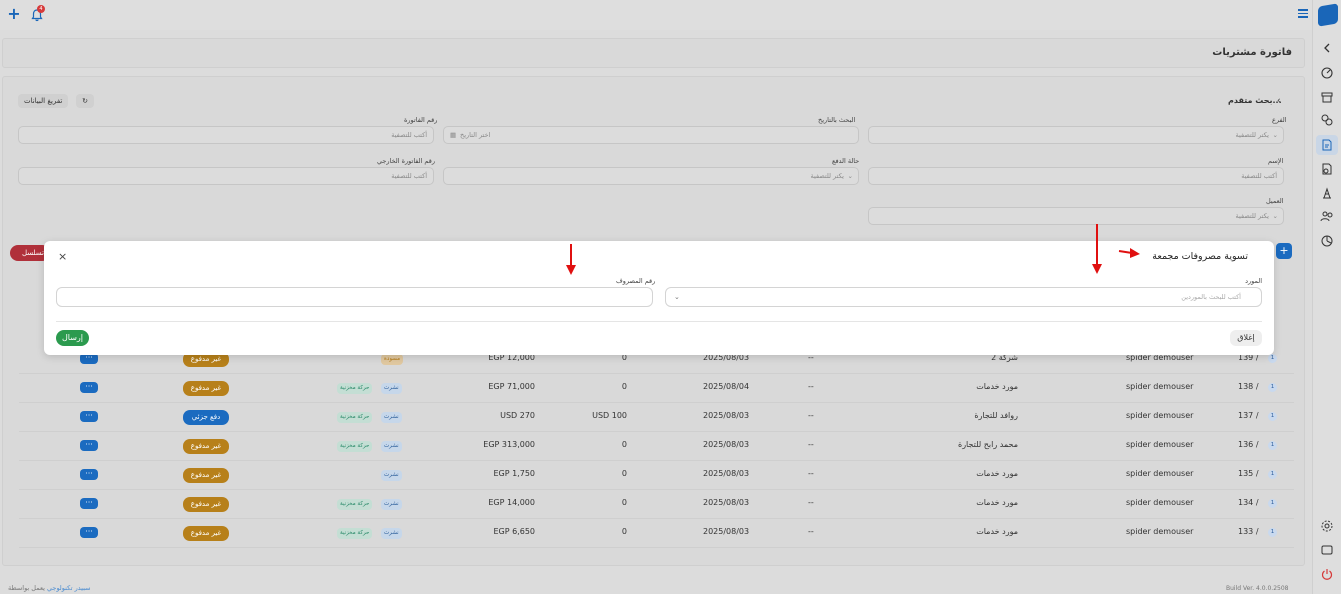  Describe the element at coordinates (853, 249) in the screenshot. I see `annotation-arrows` at that location.